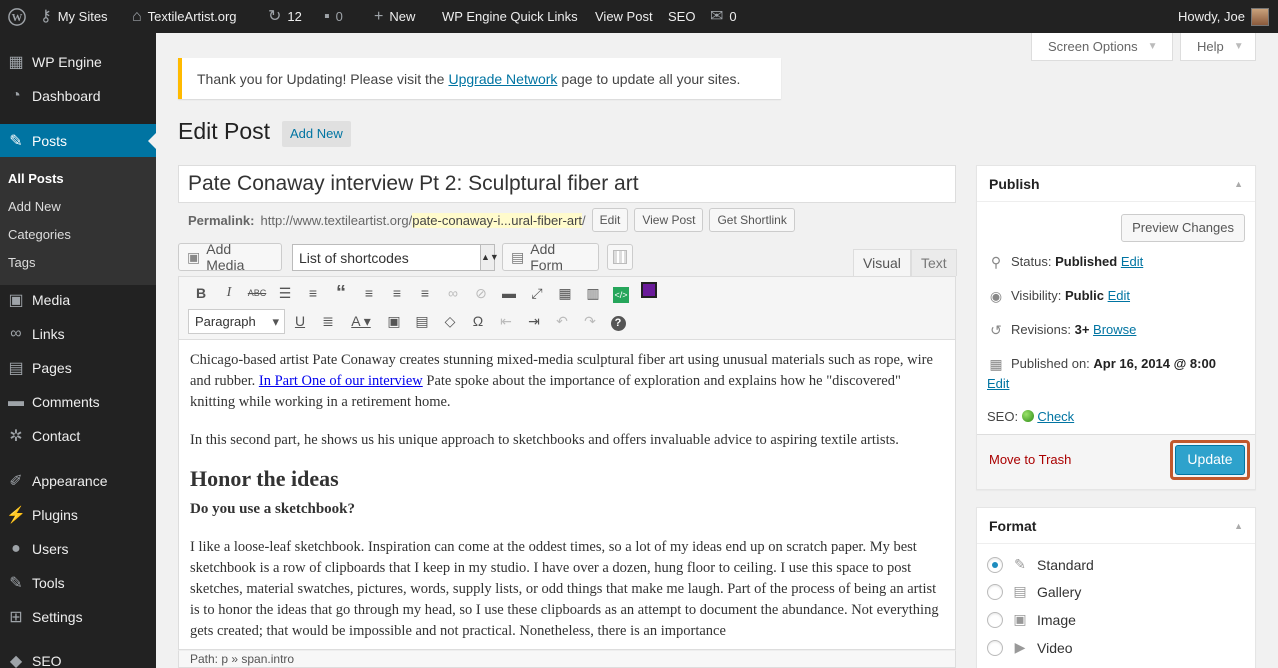 This screenshot has height=668, width=1278. Describe the element at coordinates (78, 583) in the screenshot. I see `sidebar-item-tools: ✎ Tools` at that location.